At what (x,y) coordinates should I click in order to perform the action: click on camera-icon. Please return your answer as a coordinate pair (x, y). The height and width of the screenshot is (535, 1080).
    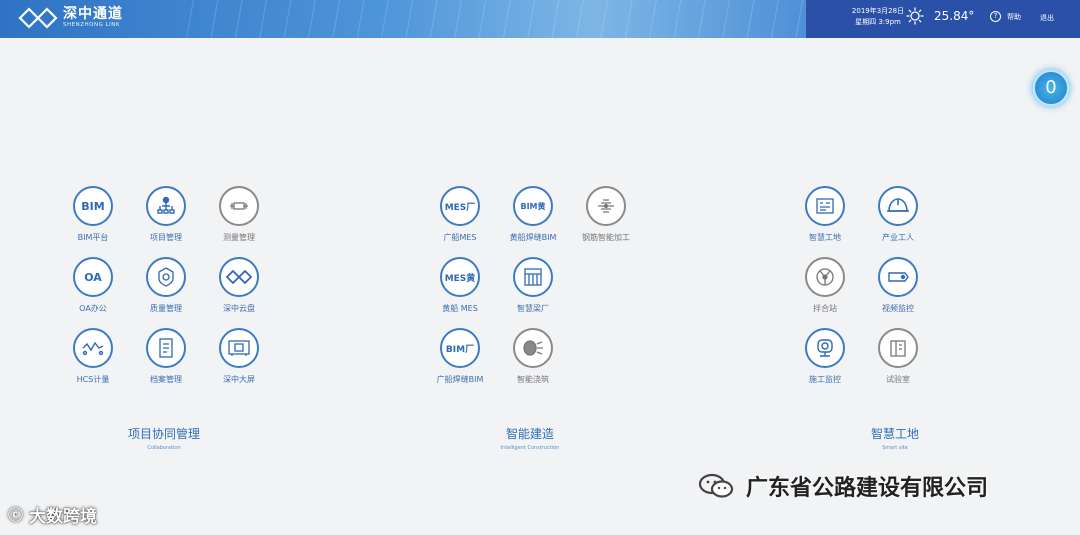
    Looking at the image, I should click on (898, 277).